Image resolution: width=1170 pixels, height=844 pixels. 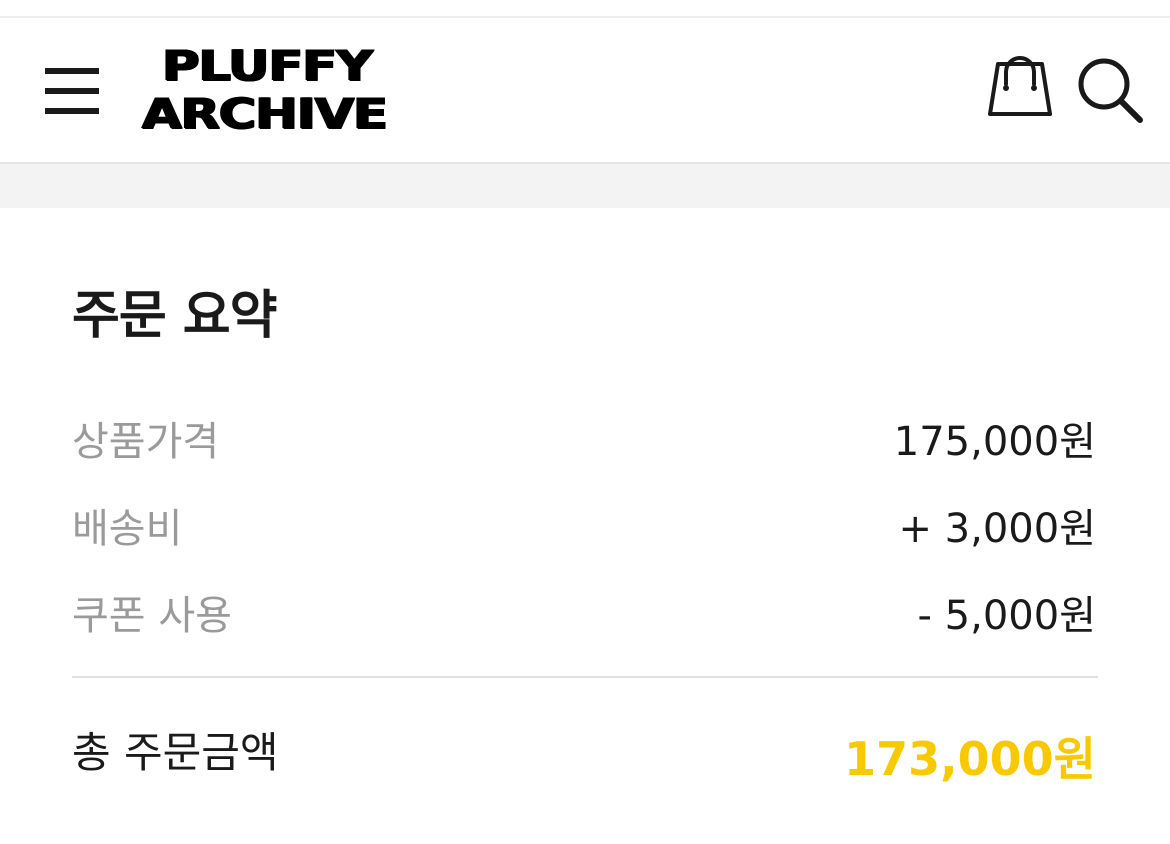 I want to click on logo-line-1: PLUFFY, so click(x=267, y=65).